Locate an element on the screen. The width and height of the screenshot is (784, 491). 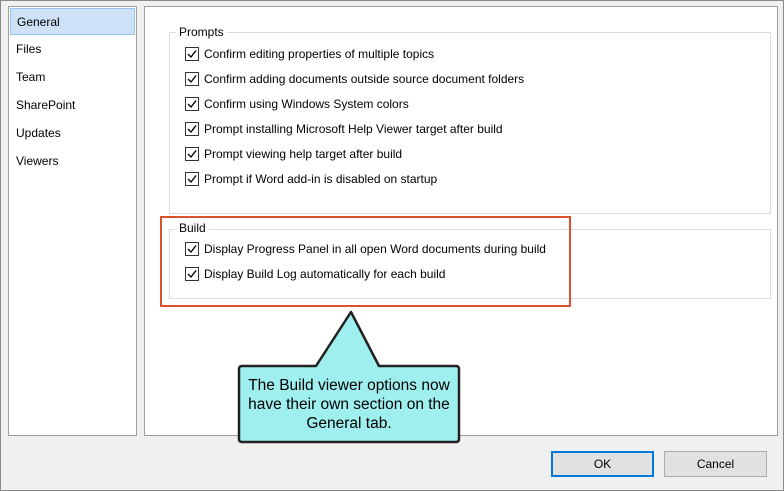
nav-item-label: General is located at coordinates (38, 22).